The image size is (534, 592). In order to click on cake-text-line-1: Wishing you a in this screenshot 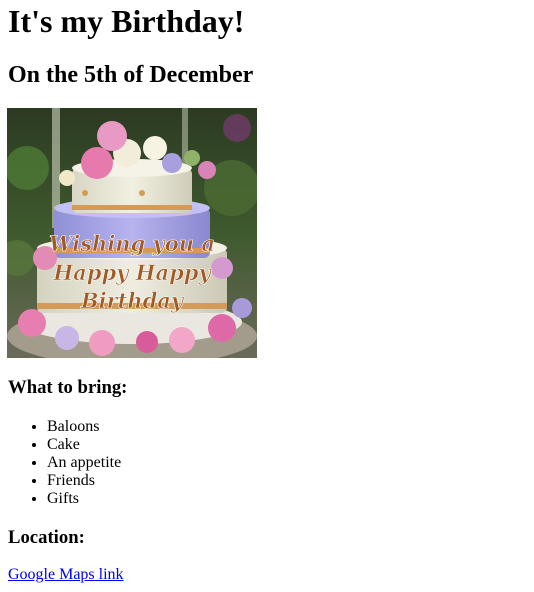, I will do `click(132, 243)`.